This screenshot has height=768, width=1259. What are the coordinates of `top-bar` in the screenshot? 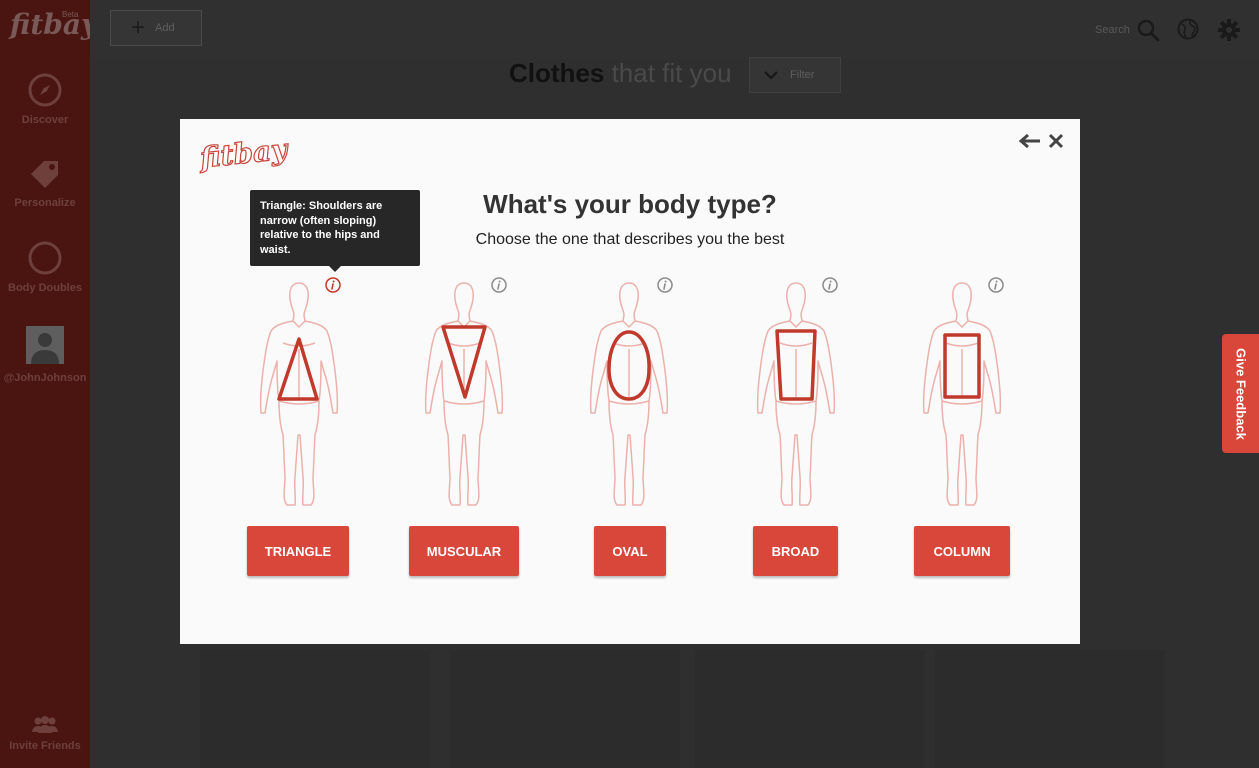 It's located at (674, 29).